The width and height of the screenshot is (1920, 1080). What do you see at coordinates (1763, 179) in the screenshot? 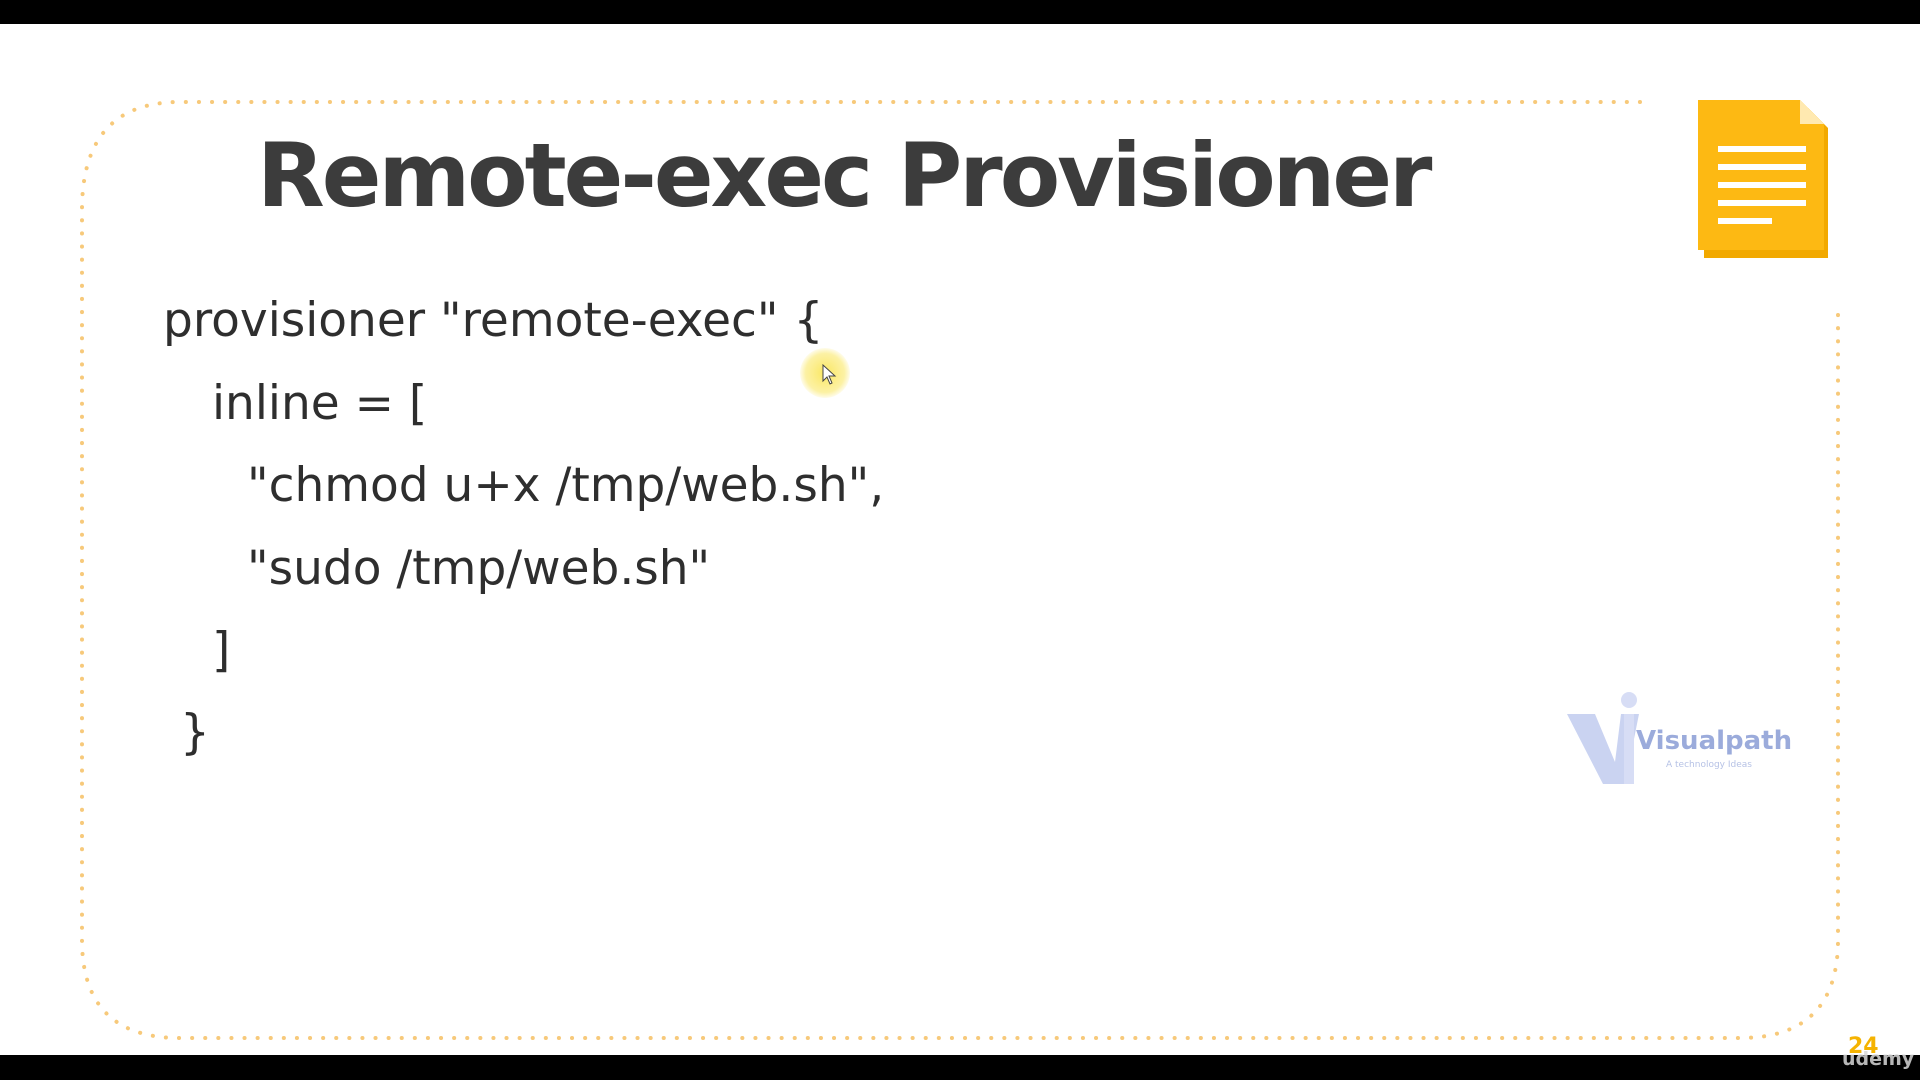
I see `document-icon` at bounding box center [1763, 179].